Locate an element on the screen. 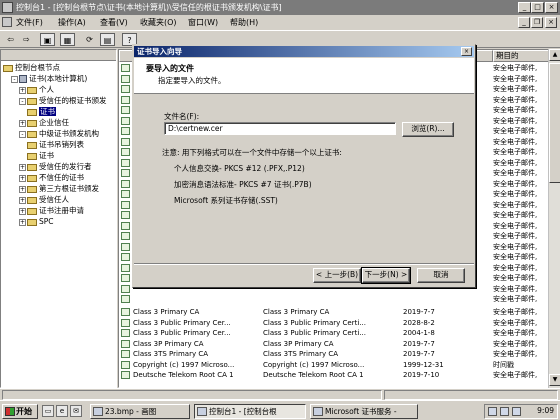  task-cert-services: Microsoft 证书服务 - is located at coordinates (364, 411).